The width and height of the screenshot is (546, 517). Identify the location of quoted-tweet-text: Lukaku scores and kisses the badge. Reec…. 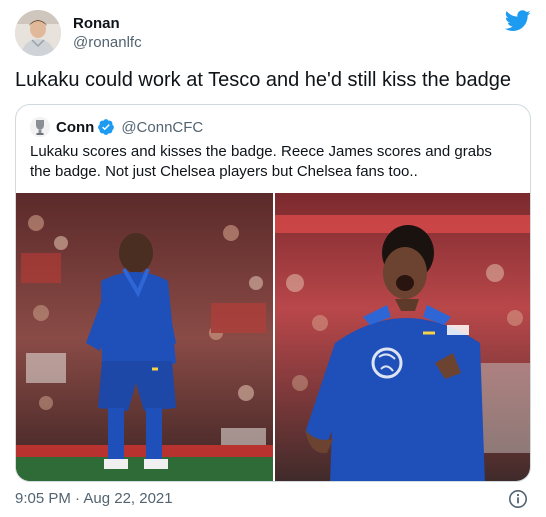
(261, 161).